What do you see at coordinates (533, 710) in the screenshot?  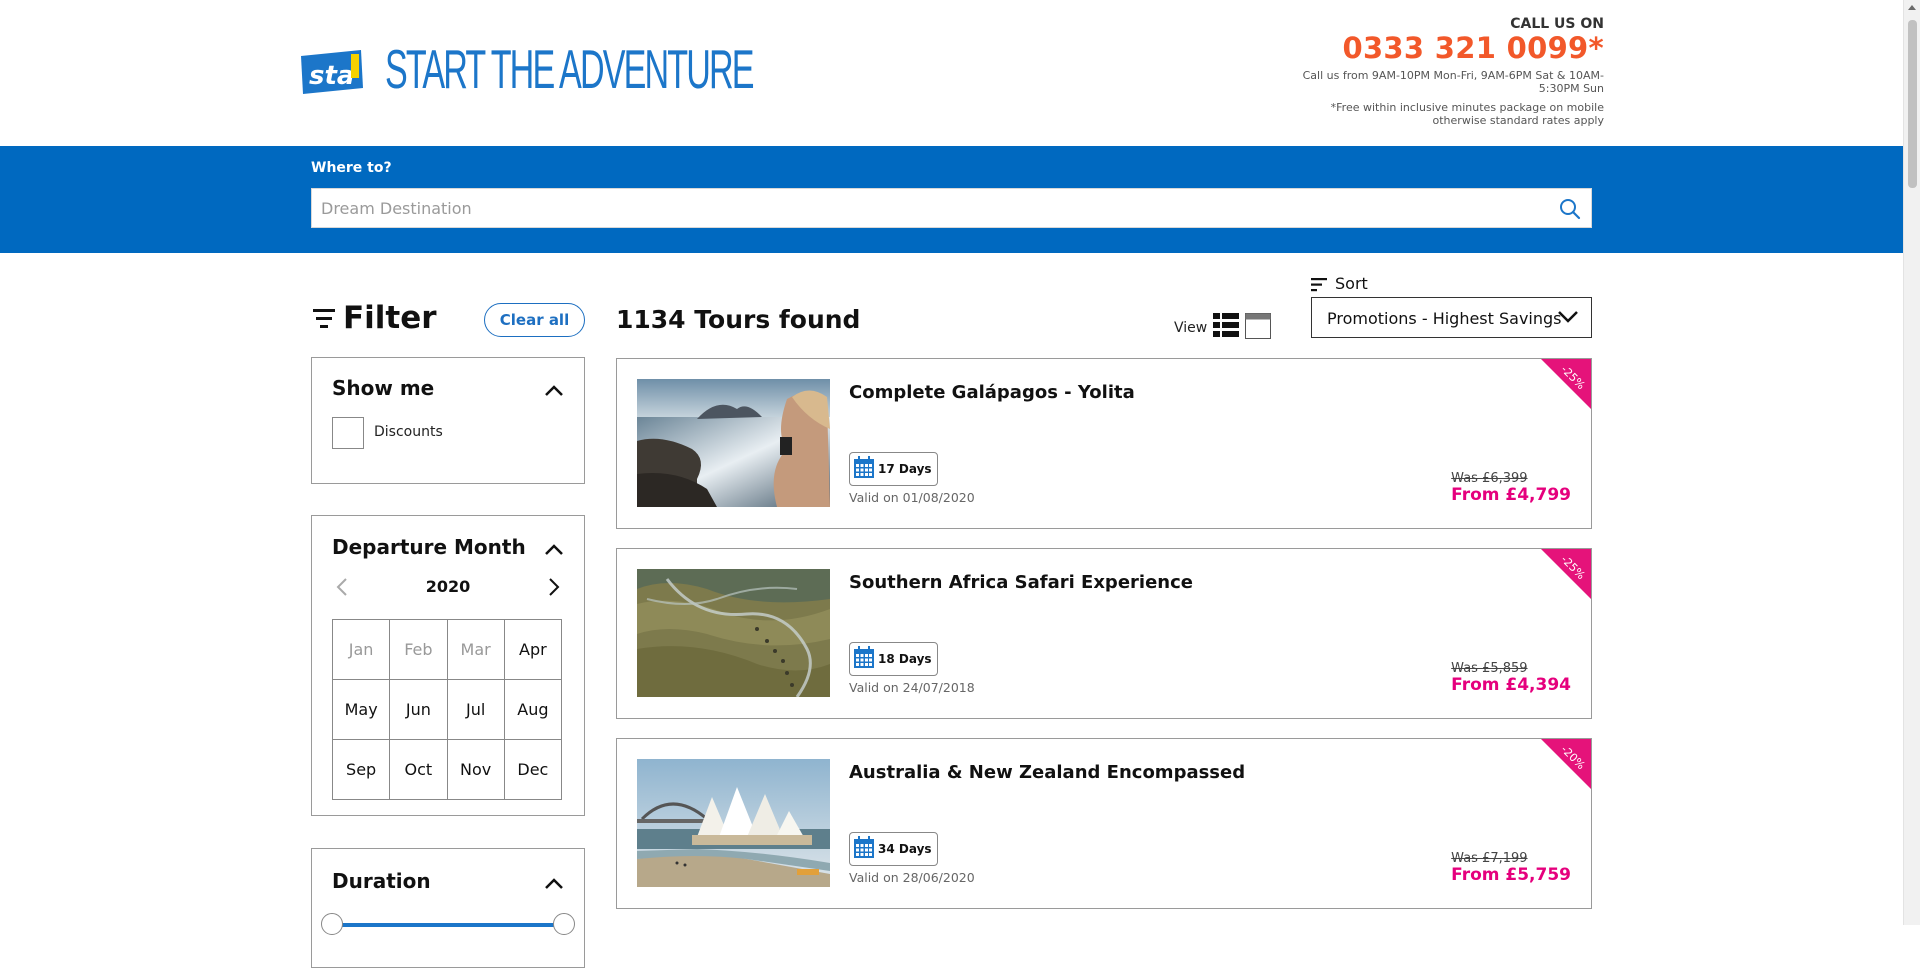 I see `month-aug: Aug` at bounding box center [533, 710].